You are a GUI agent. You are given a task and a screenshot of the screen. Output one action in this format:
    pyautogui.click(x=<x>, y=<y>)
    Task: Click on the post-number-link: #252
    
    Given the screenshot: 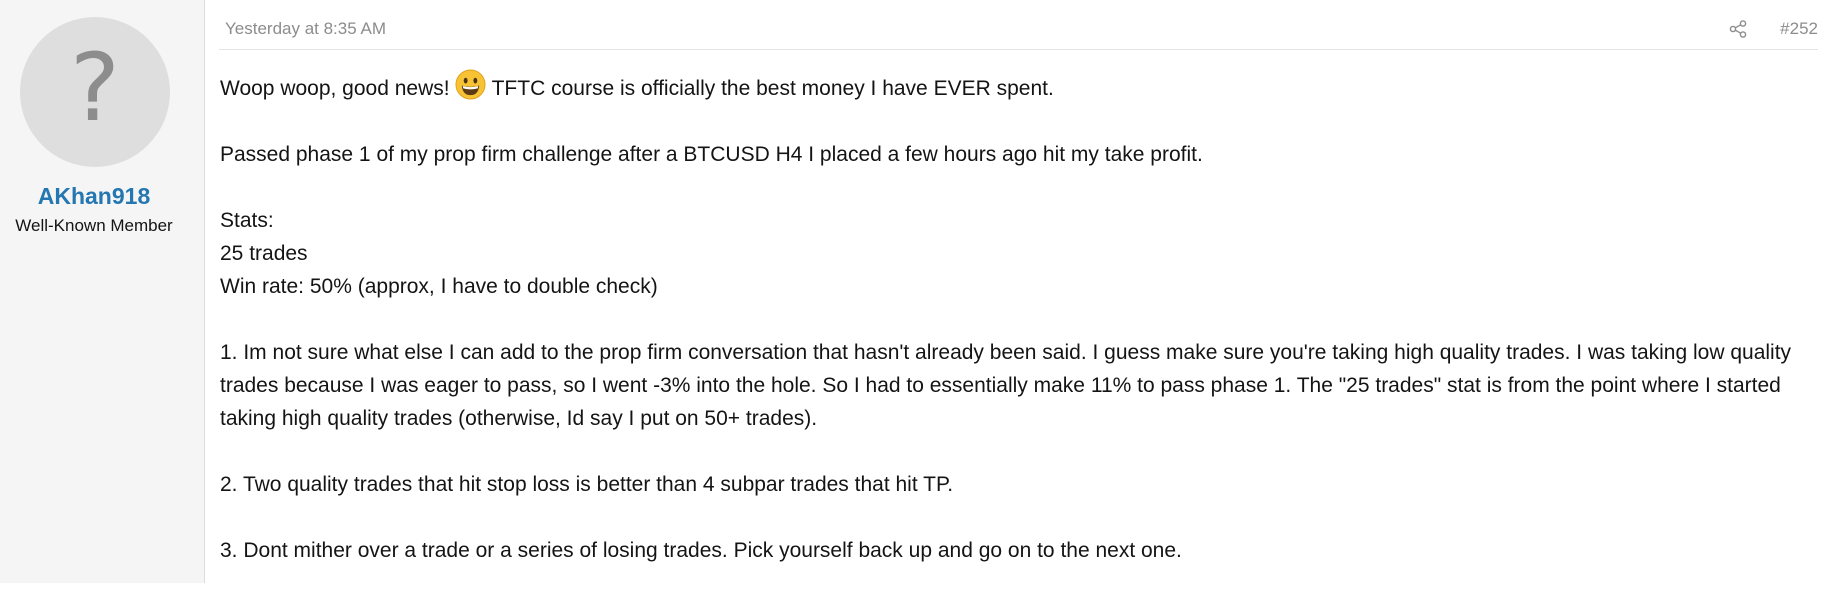 What is the action you would take?
    pyautogui.click(x=1799, y=29)
    